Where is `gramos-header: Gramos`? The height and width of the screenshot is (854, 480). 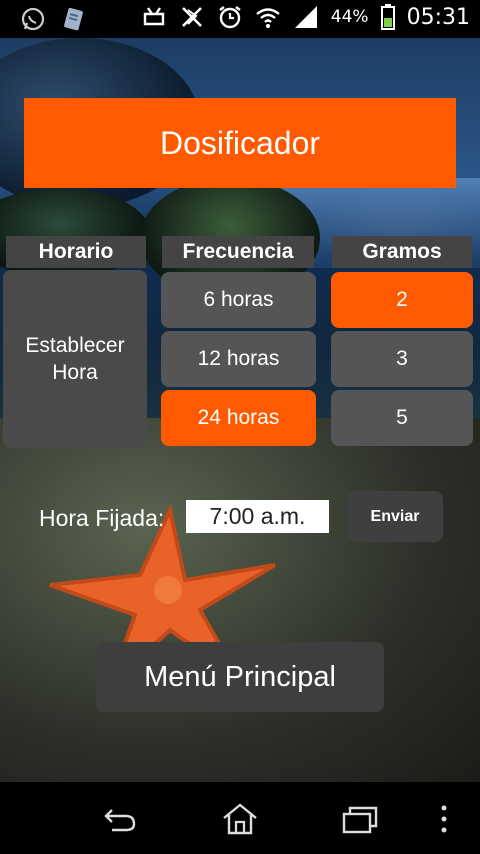
gramos-header: Gramos is located at coordinates (402, 252).